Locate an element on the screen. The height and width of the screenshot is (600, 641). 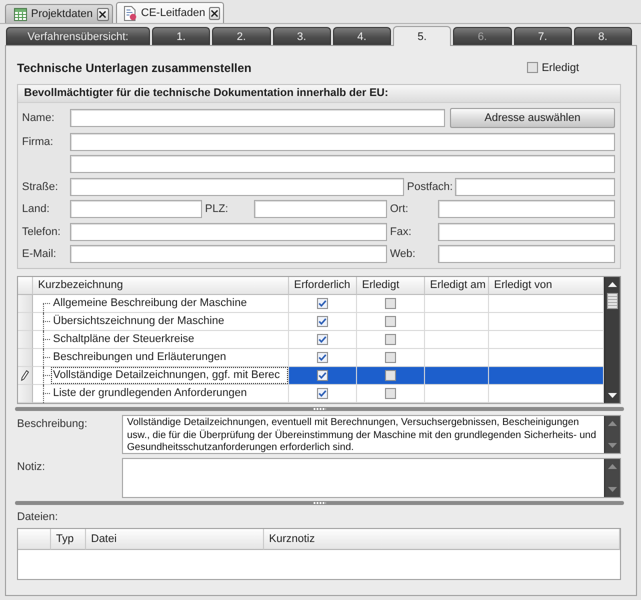
document-tab: Projektdaten is located at coordinates (59, 13).